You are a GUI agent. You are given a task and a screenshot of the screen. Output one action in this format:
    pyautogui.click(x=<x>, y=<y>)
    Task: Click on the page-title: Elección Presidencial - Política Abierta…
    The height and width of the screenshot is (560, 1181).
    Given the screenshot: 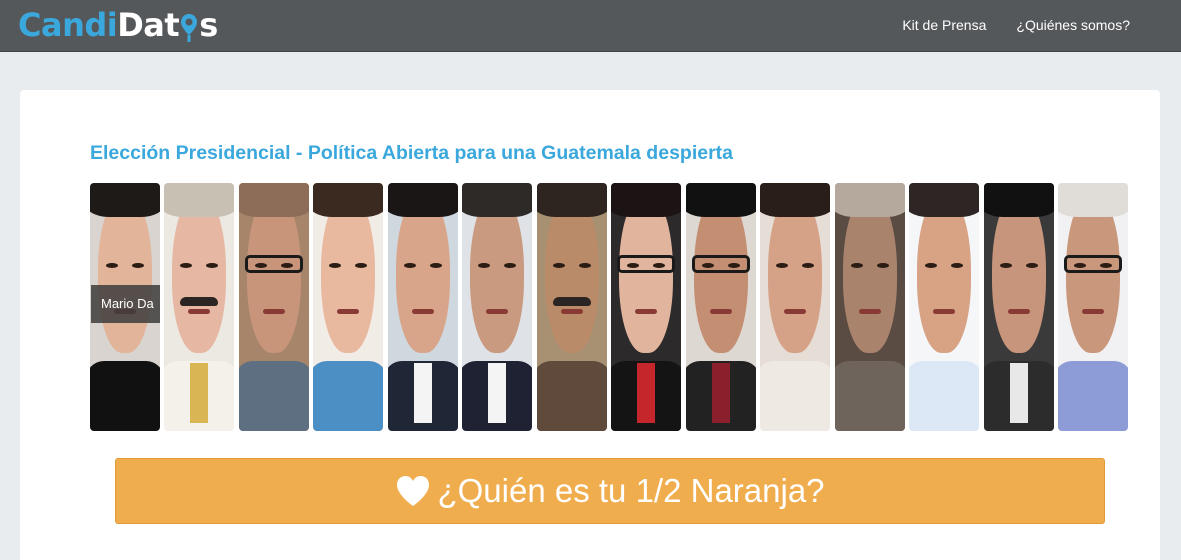 What is the action you would take?
    pyautogui.click(x=412, y=153)
    